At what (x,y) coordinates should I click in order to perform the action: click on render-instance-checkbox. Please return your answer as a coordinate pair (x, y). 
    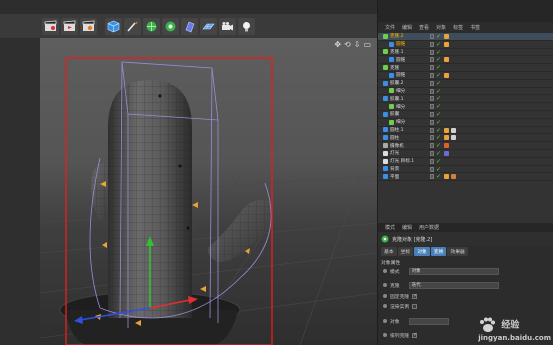
    Looking at the image, I should click on (415, 306).